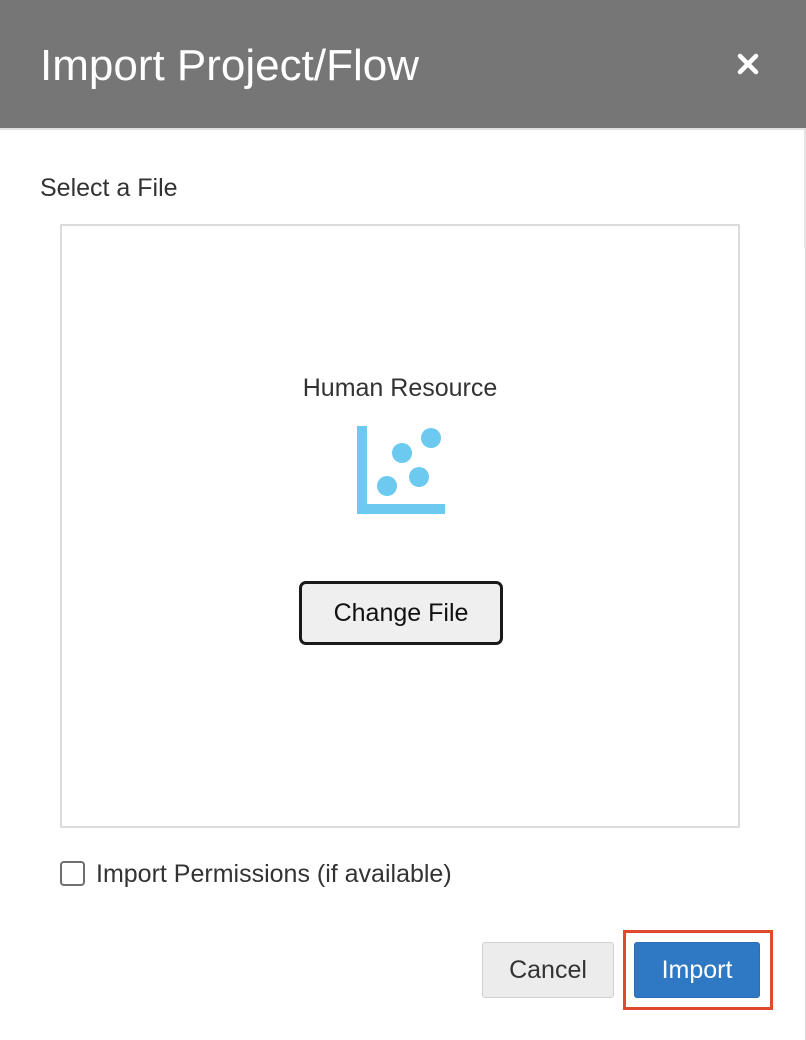  What do you see at coordinates (401, 472) in the screenshot?
I see `scatter-chart-icon` at bounding box center [401, 472].